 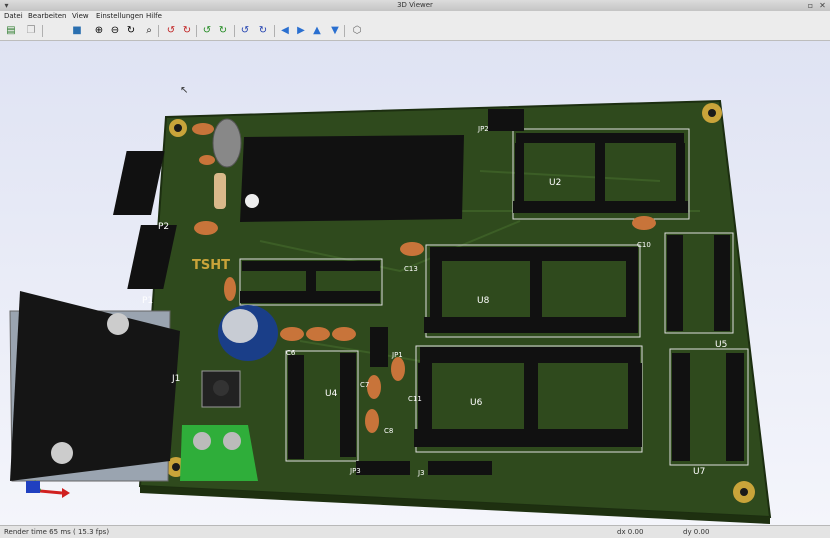 What do you see at coordinates (415, 399) in the screenshot?
I see `label-c11: C11` at bounding box center [415, 399].